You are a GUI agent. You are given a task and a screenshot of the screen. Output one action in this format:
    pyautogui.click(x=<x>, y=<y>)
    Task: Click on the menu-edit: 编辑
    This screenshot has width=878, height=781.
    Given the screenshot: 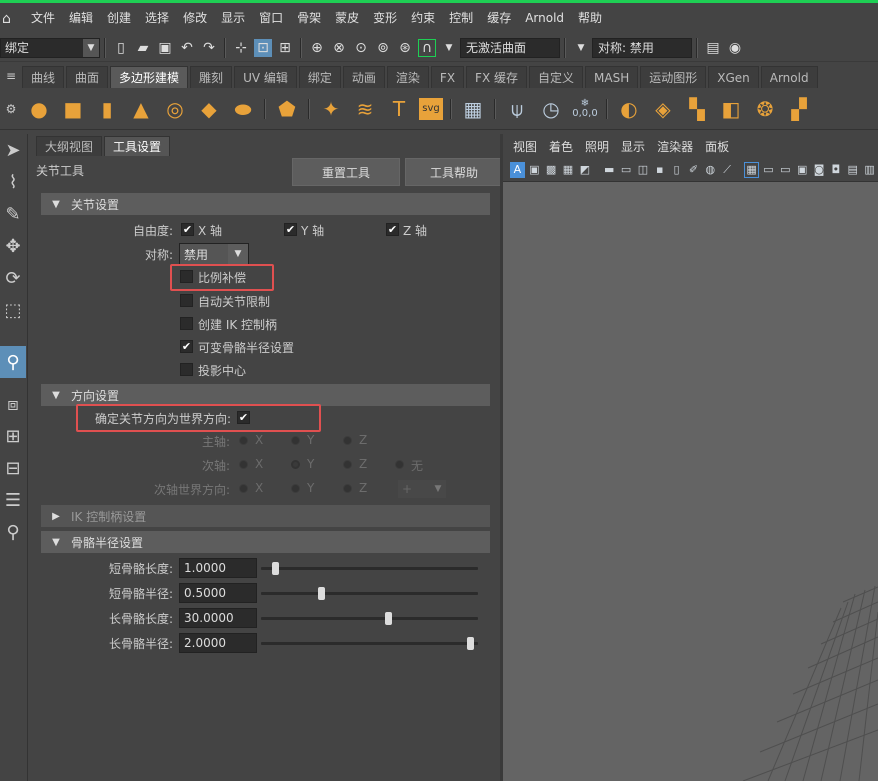 What is the action you would take?
    pyautogui.click(x=81, y=18)
    